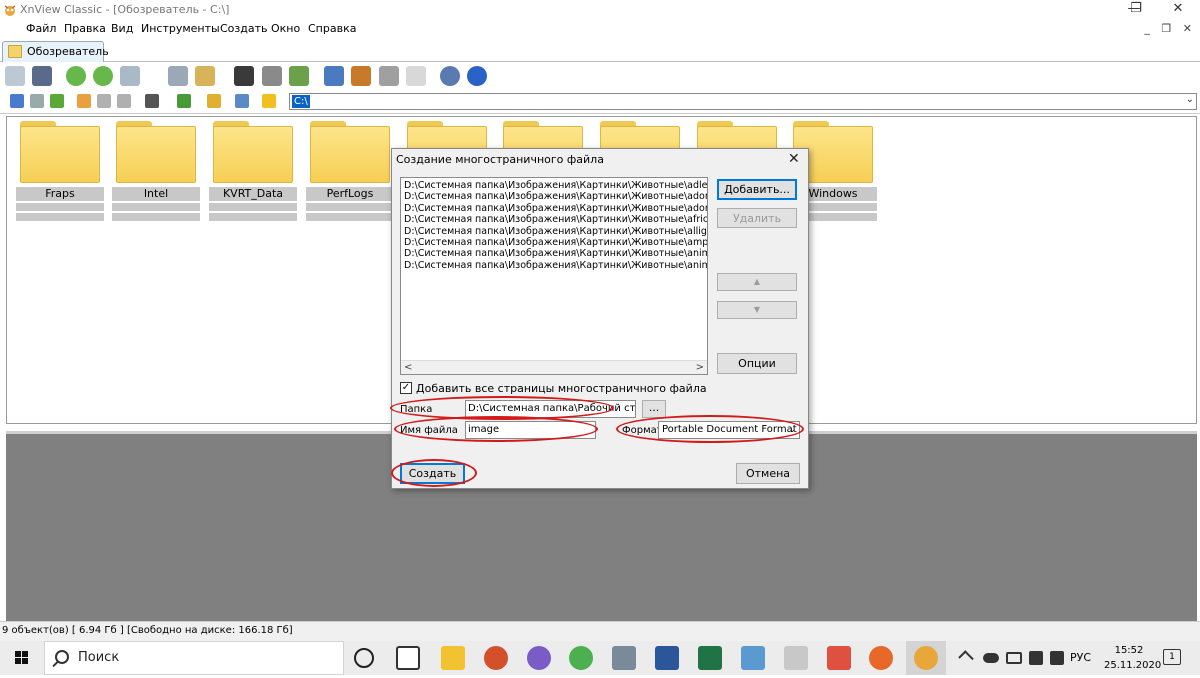 The image size is (1200, 678). Describe the element at coordinates (743, 101) in the screenshot. I see `address-bar: C:\ ⌄` at that location.